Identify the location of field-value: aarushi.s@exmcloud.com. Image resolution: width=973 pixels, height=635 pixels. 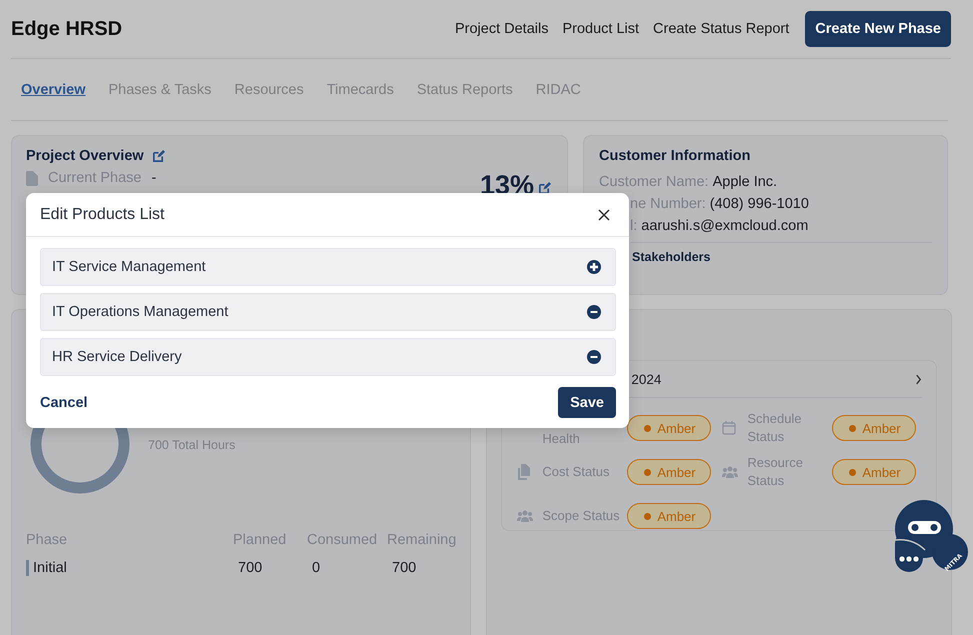
(724, 226).